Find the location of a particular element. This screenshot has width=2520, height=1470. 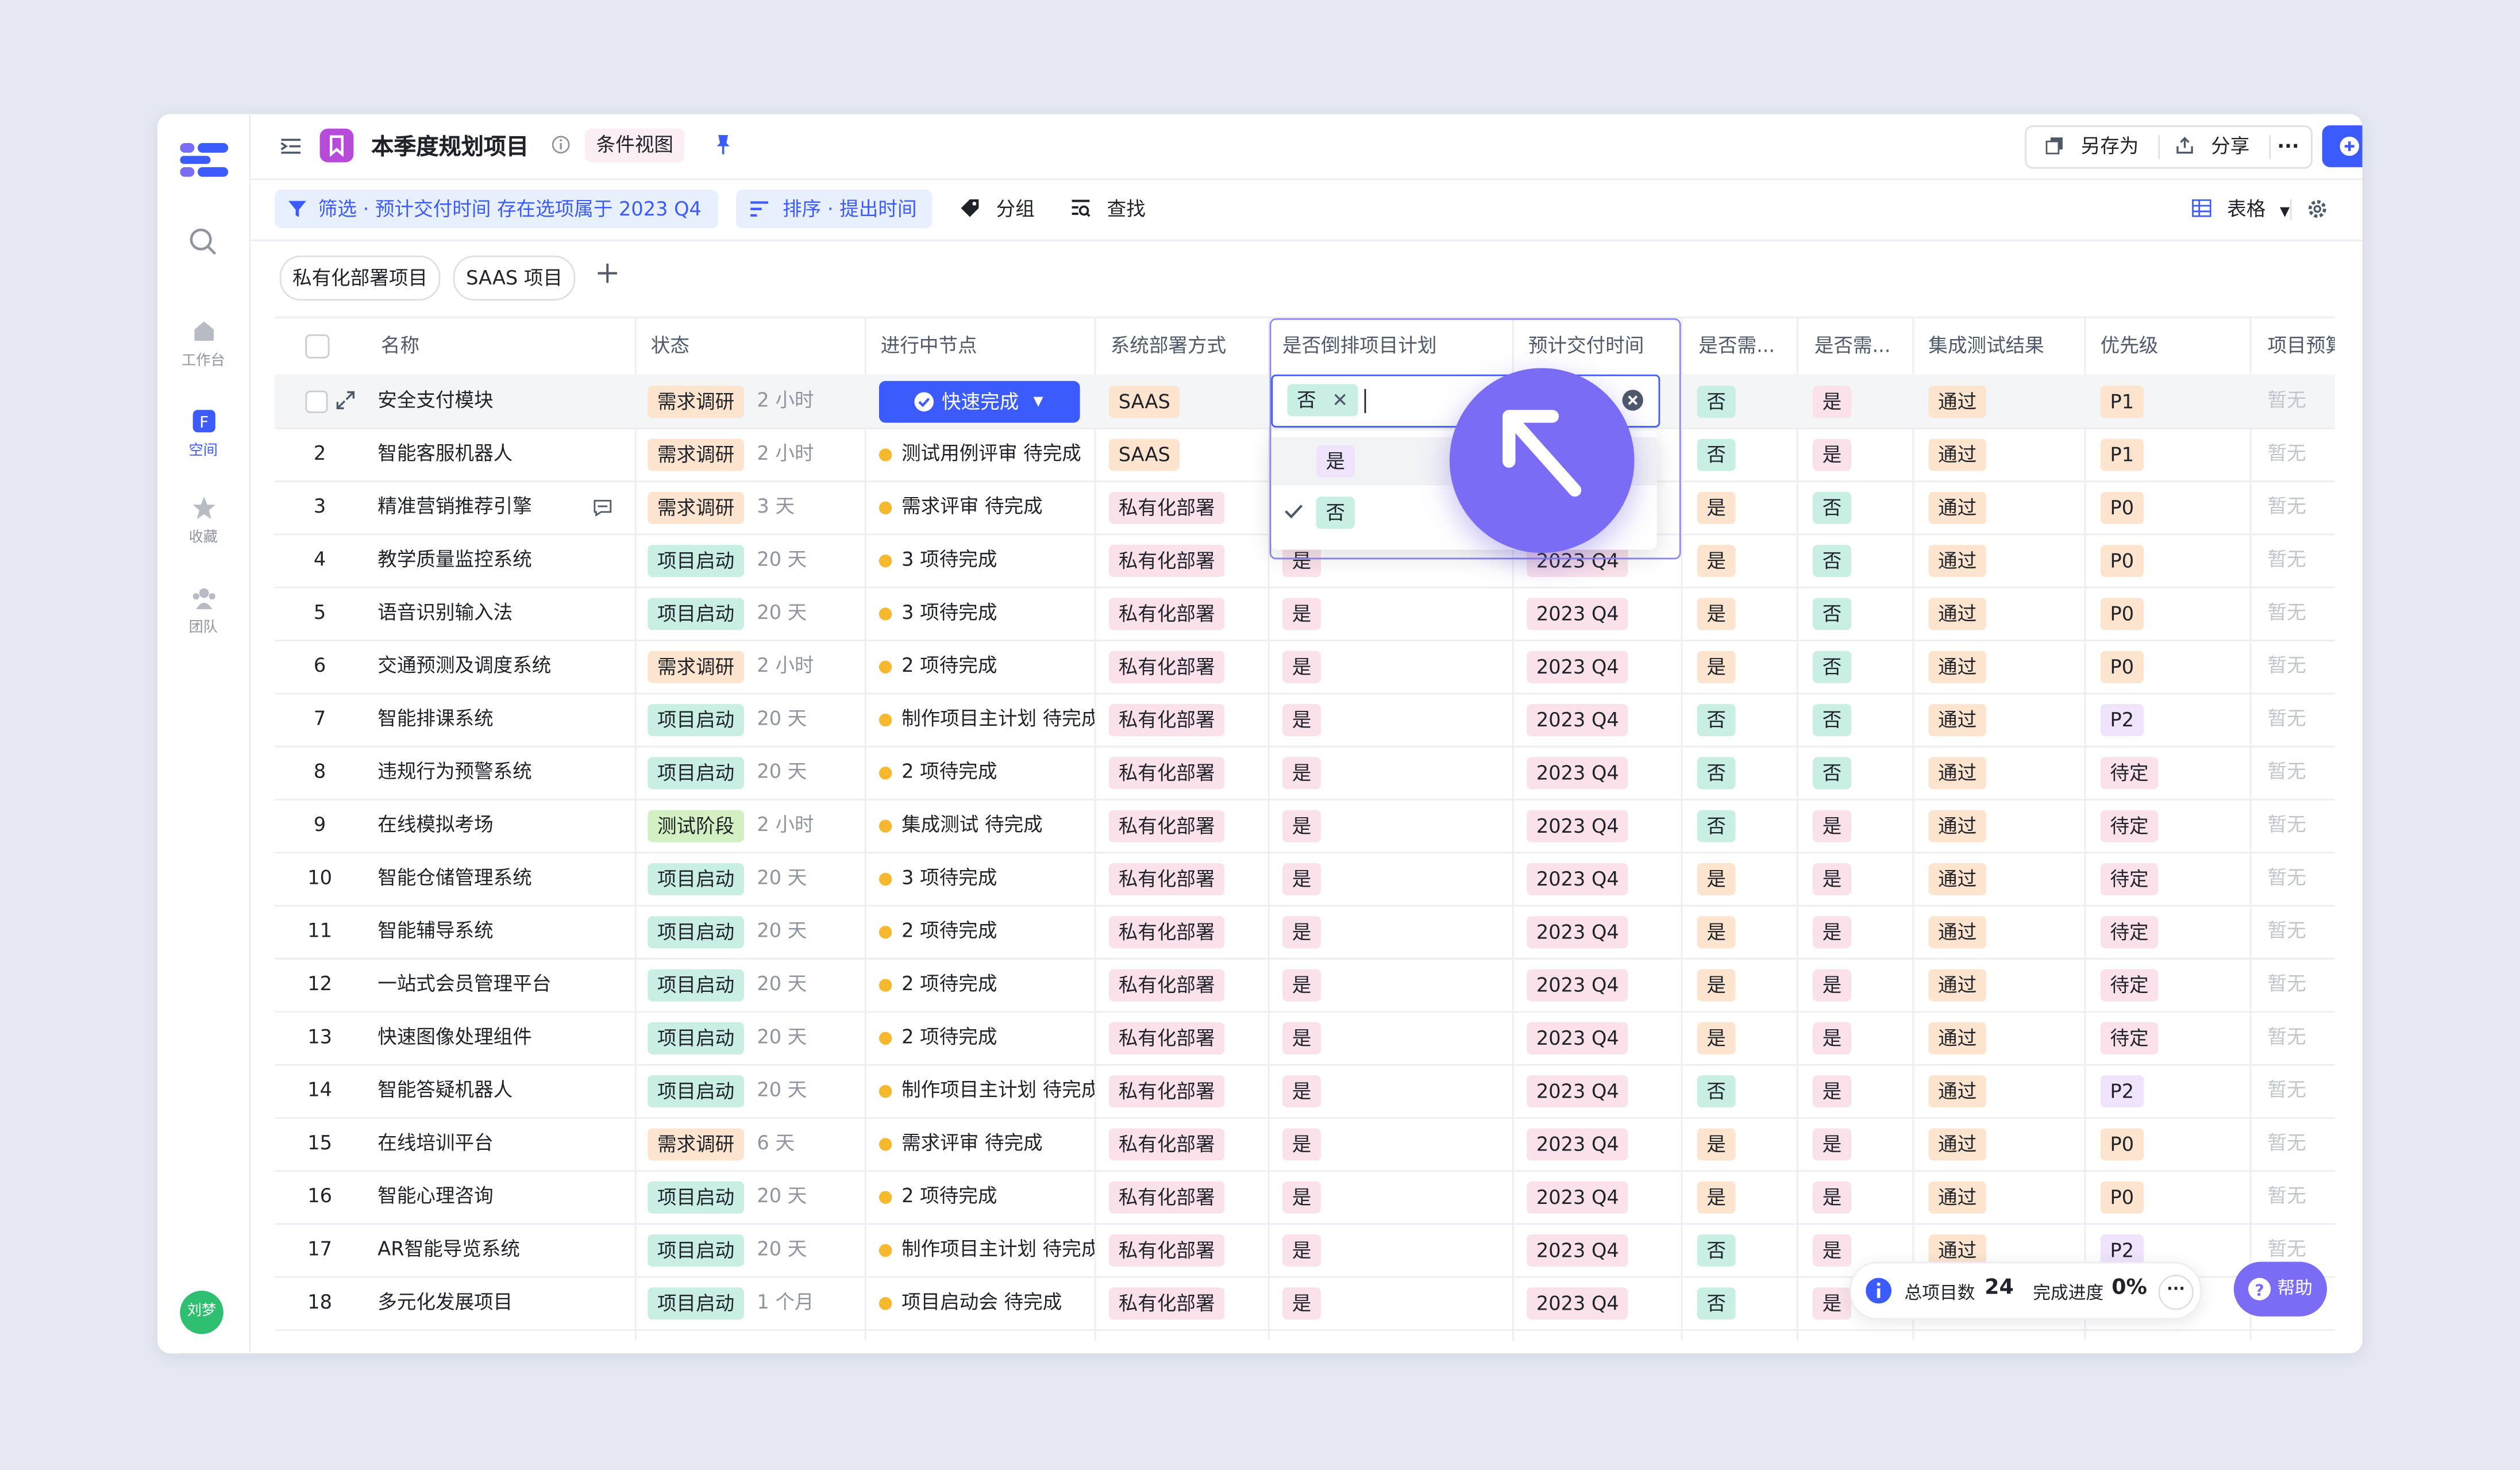

project-name: 智能排课系统 is located at coordinates (498, 719).